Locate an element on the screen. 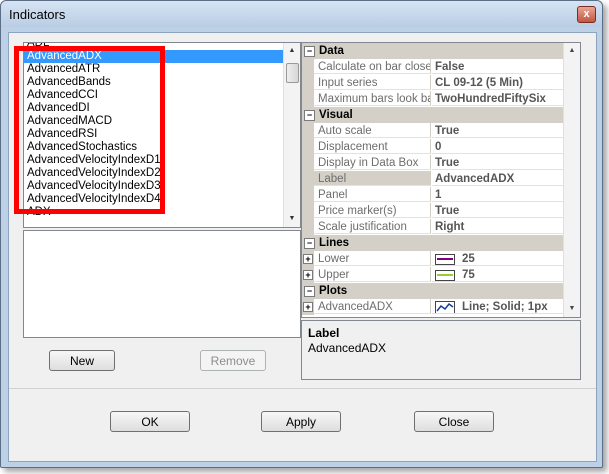  property-name: Panel is located at coordinates (372, 194).